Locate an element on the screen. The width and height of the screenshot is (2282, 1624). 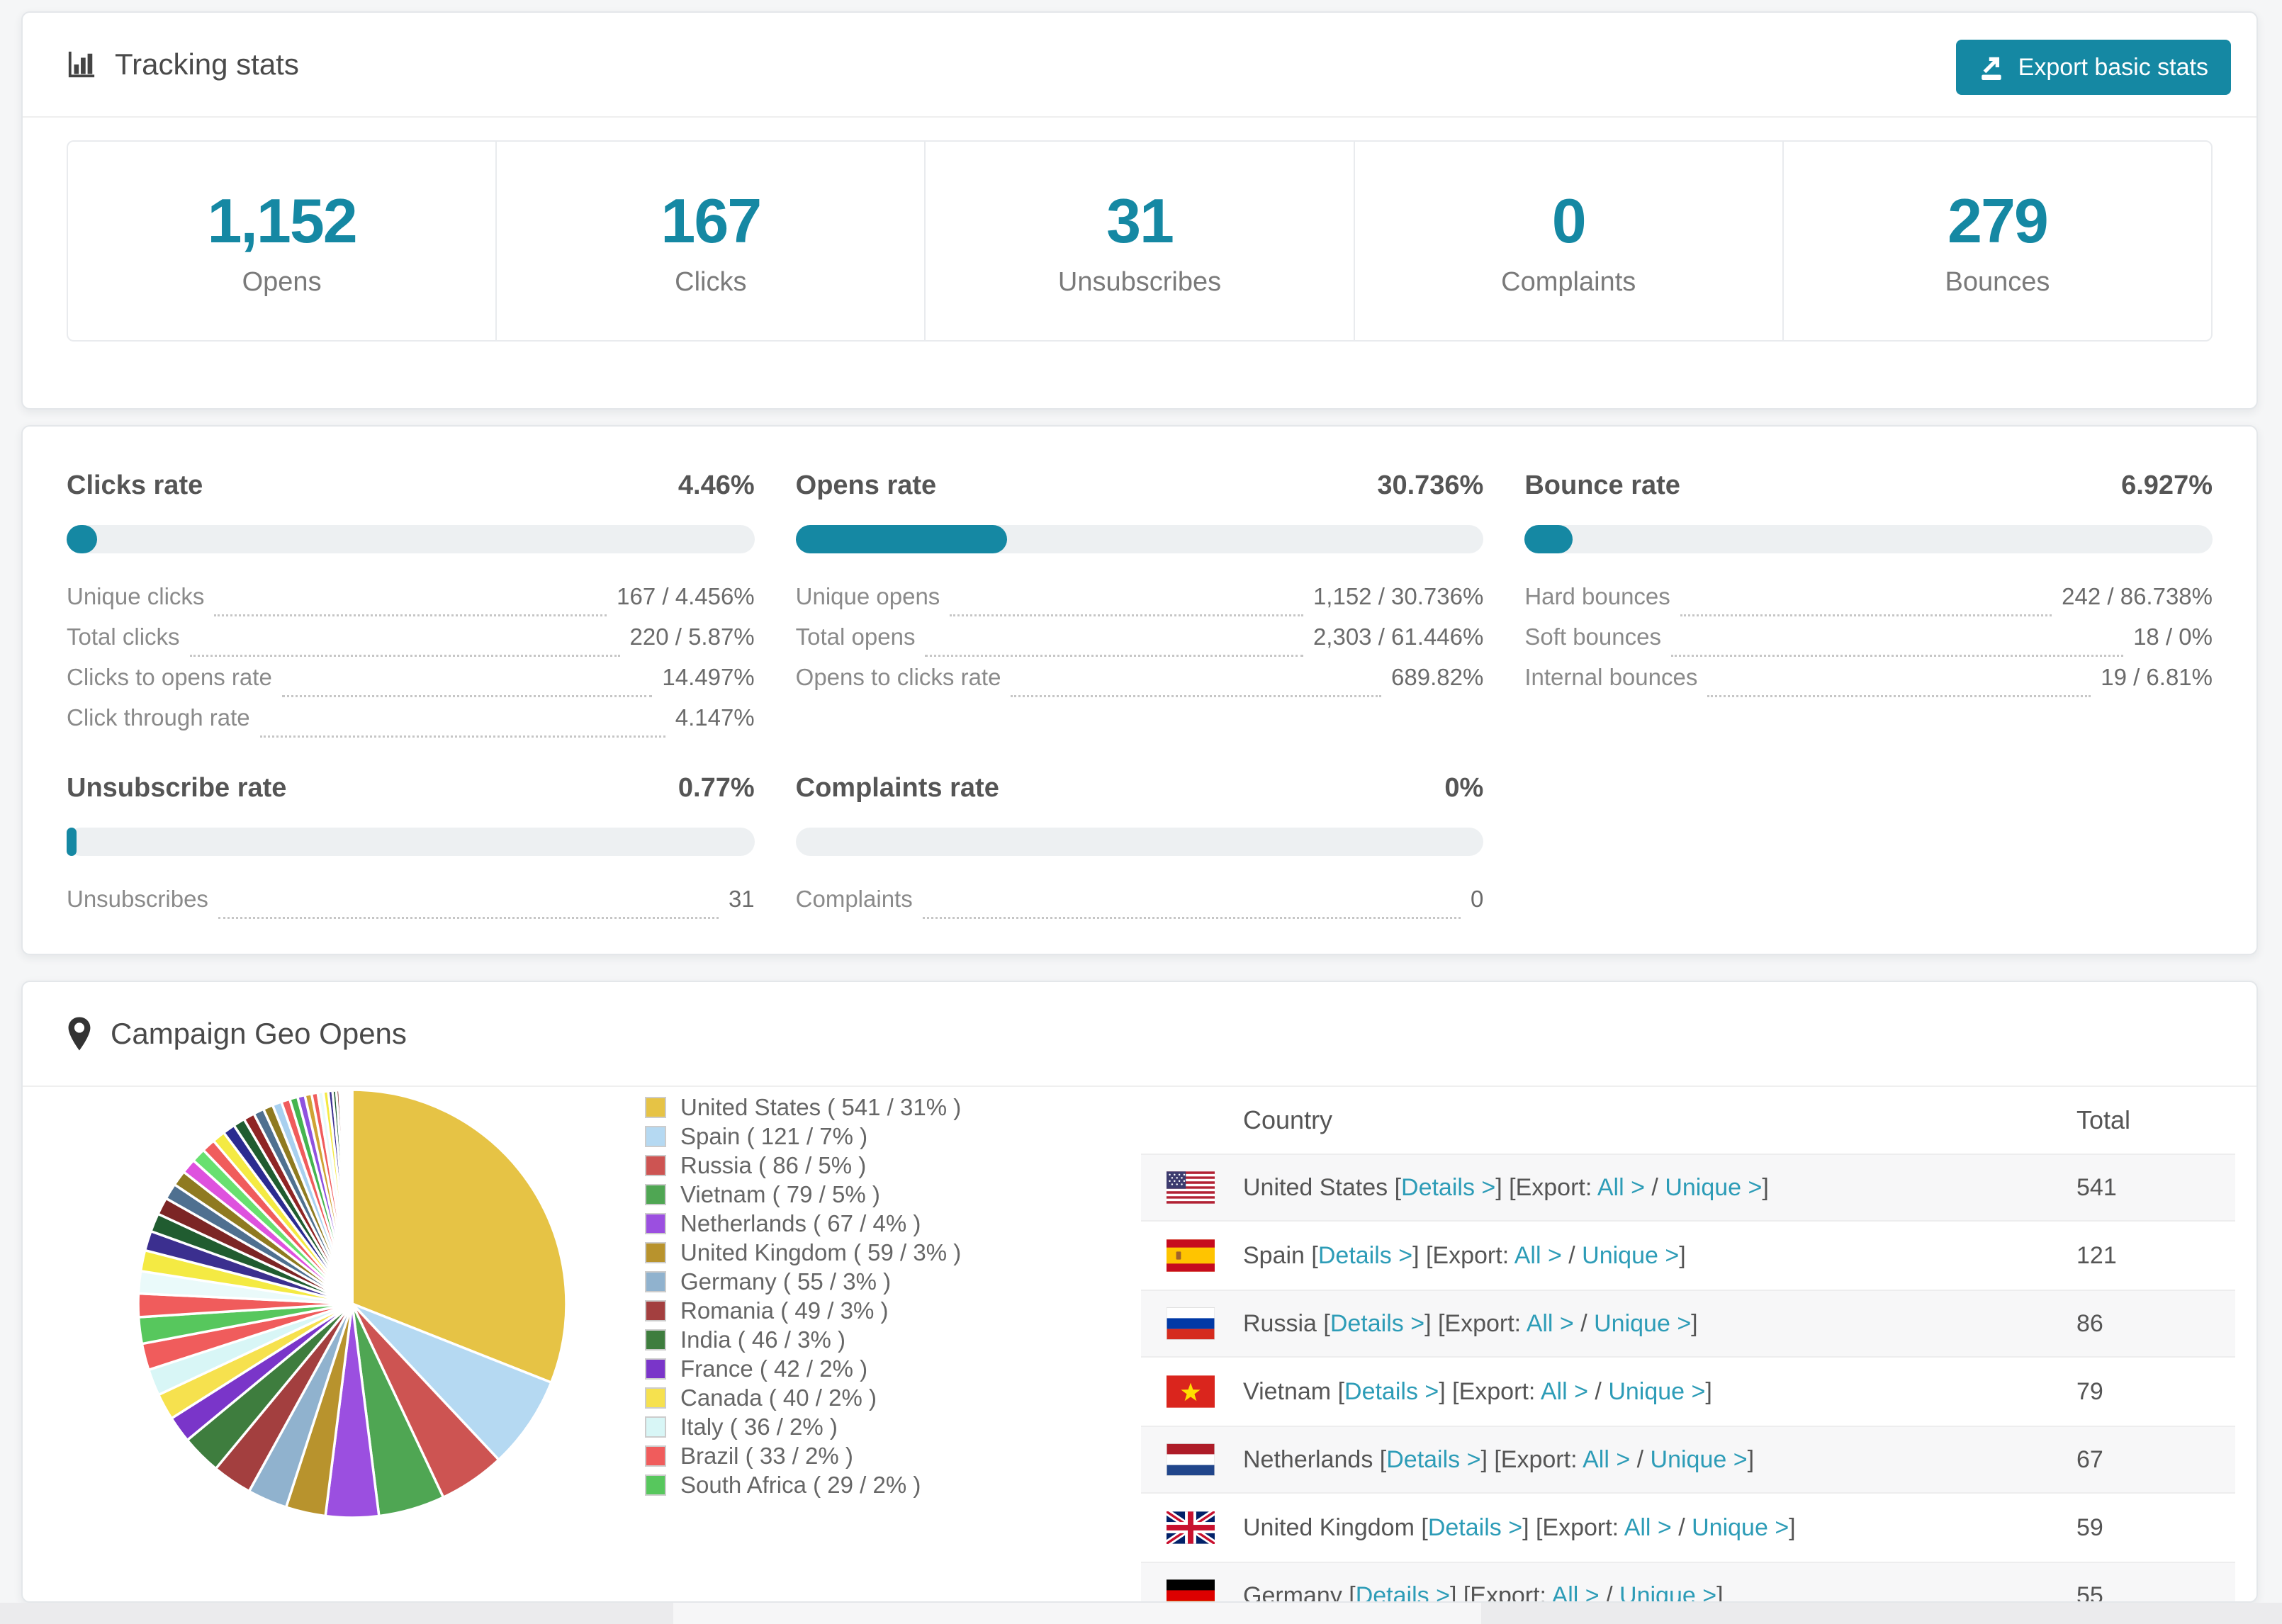
export-button-label: Export basic stats is located at coordinates (2113, 67).